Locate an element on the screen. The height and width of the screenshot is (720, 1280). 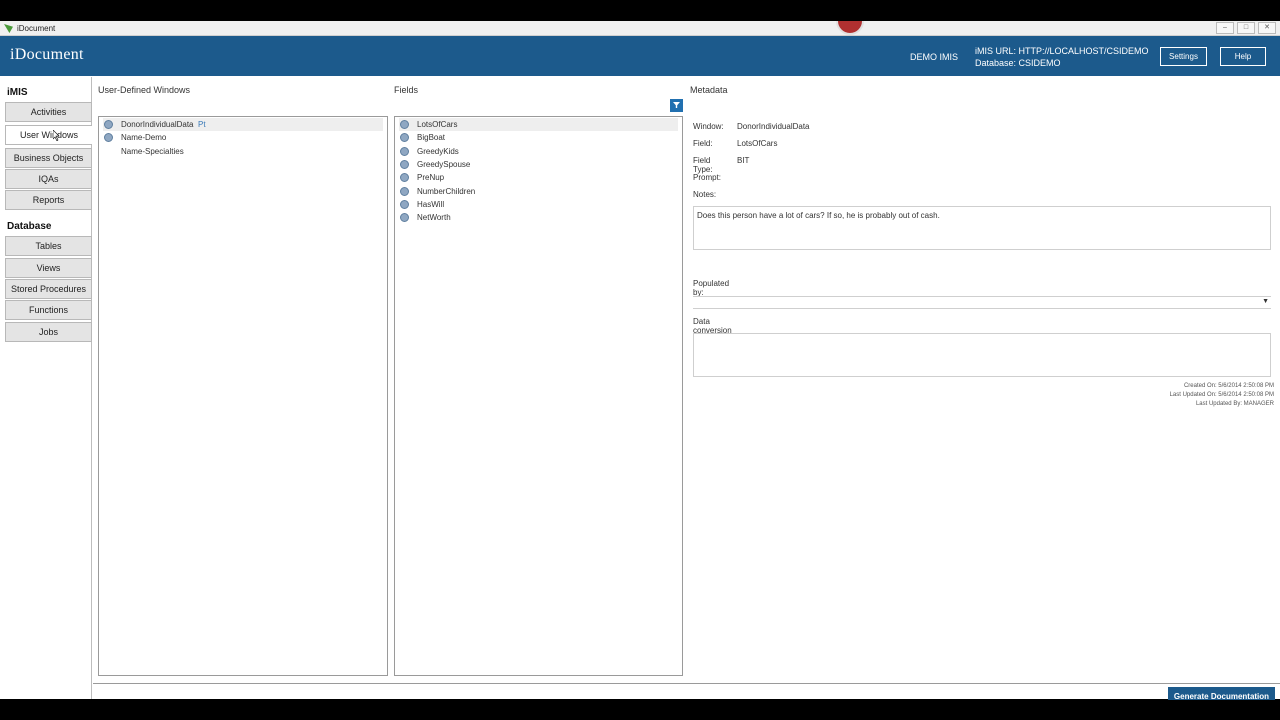
populated-by-select: ▼ is located at coordinates (982, 302).